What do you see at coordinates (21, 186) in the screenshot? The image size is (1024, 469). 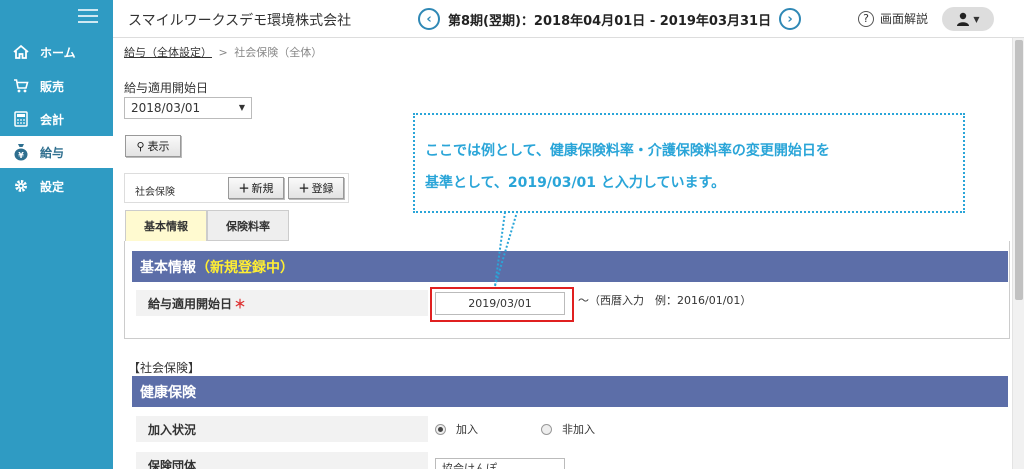 I see `gear-icon` at bounding box center [21, 186].